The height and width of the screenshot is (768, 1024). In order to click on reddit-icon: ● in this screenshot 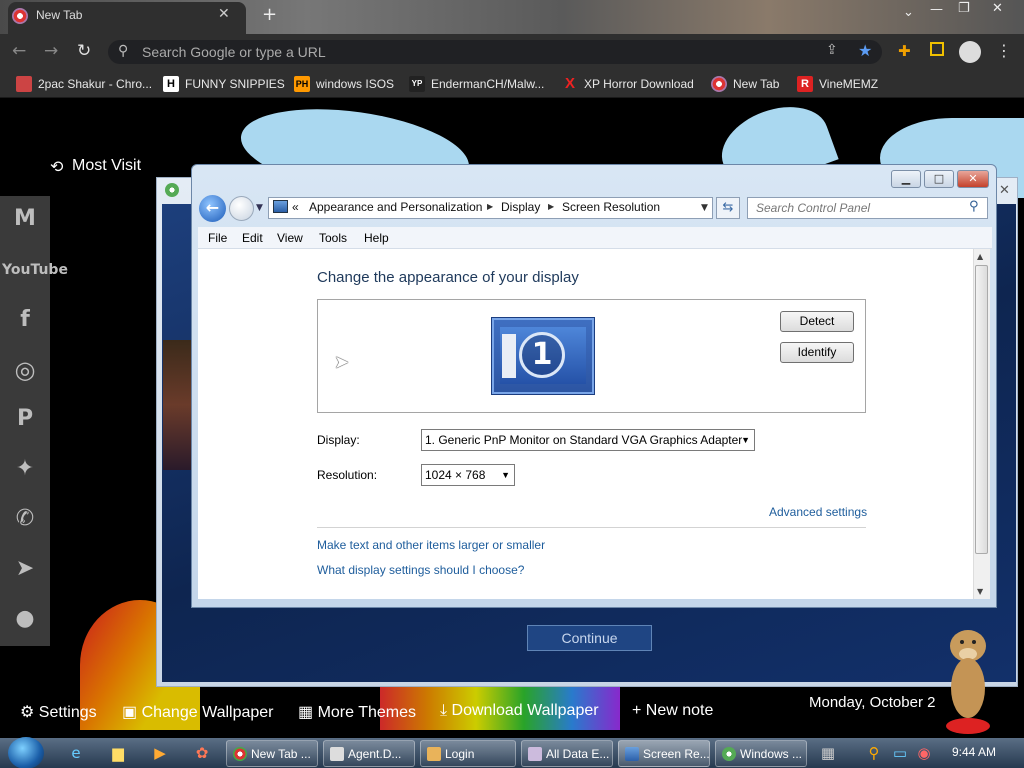, I will do `click(25, 619)`.